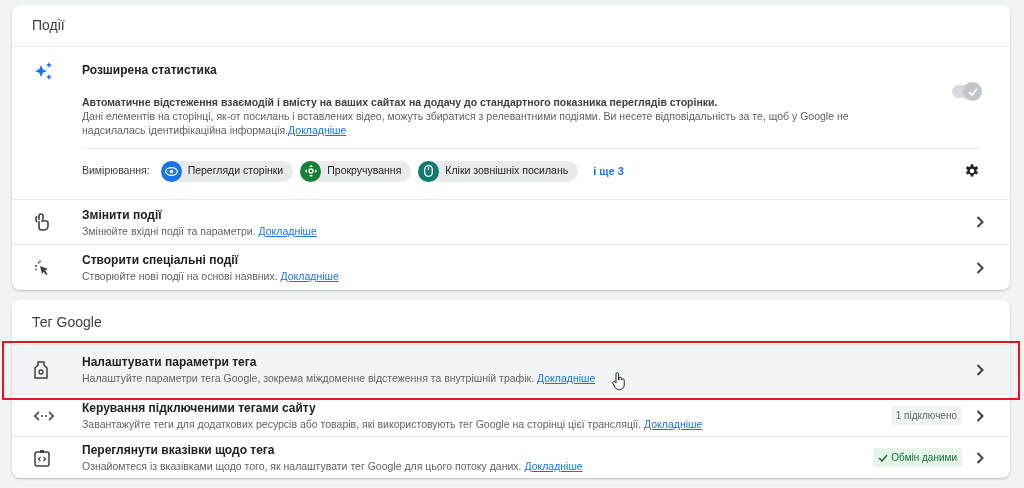  What do you see at coordinates (972, 91) in the screenshot?
I see `check-icon` at bounding box center [972, 91].